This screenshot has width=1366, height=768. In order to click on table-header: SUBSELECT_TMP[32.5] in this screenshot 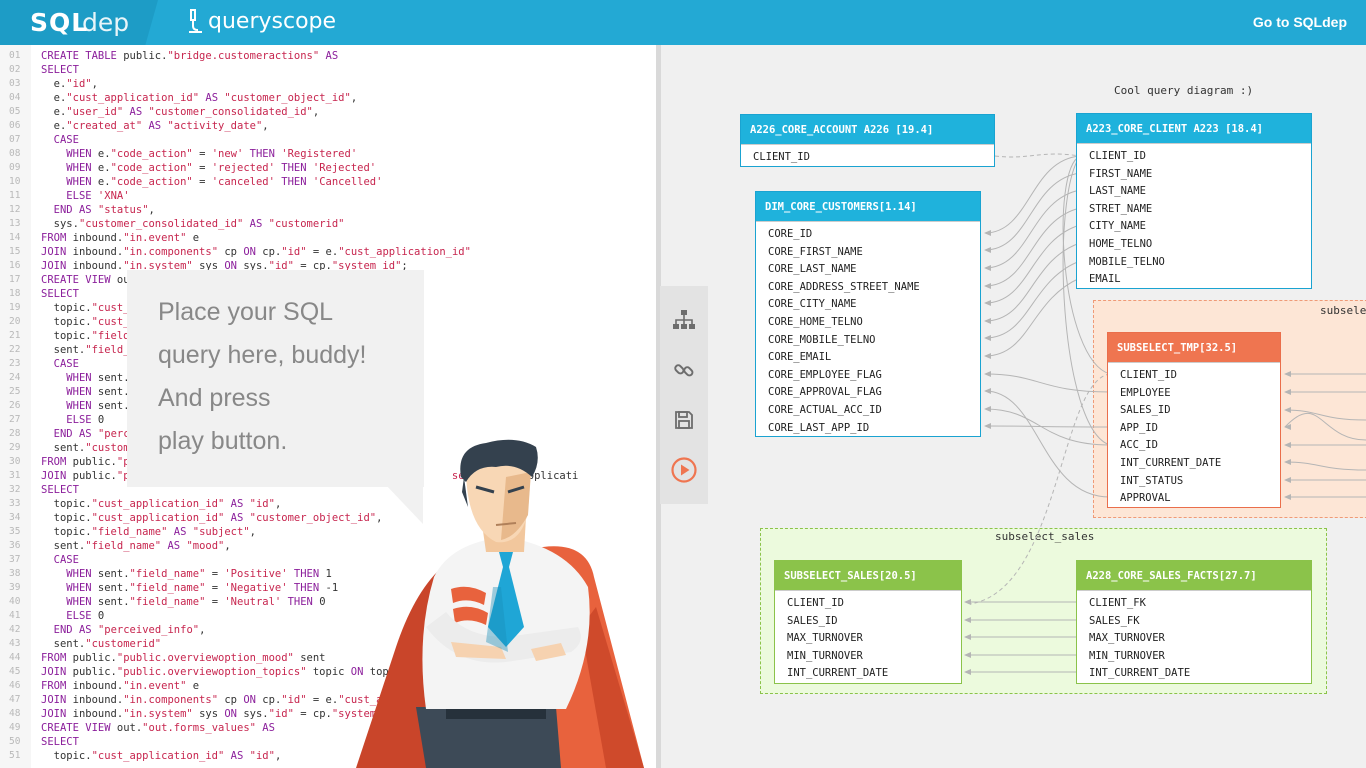, I will do `click(1194, 348)`.